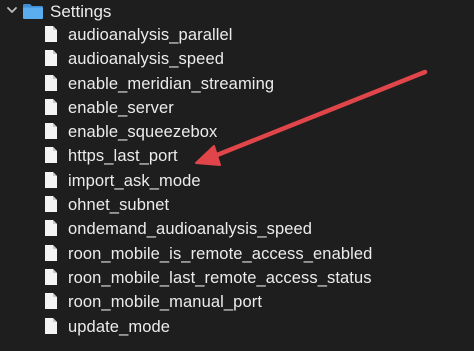 This screenshot has height=351, width=474. What do you see at coordinates (237, 205) in the screenshot?
I see `file-row: ohnet_subnet` at bounding box center [237, 205].